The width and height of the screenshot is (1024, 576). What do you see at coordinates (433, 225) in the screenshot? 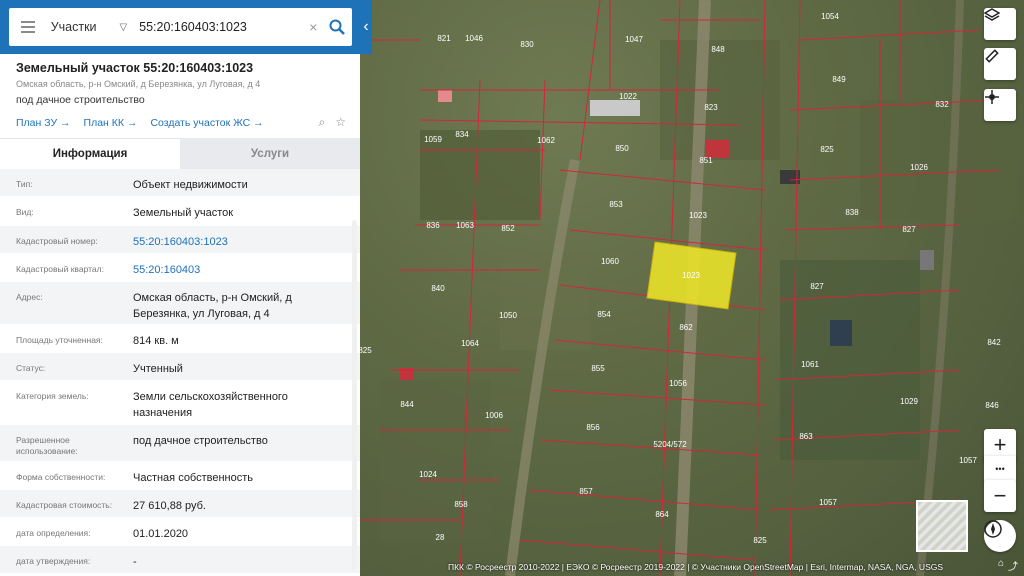
I see `plot-label: 836` at bounding box center [433, 225].